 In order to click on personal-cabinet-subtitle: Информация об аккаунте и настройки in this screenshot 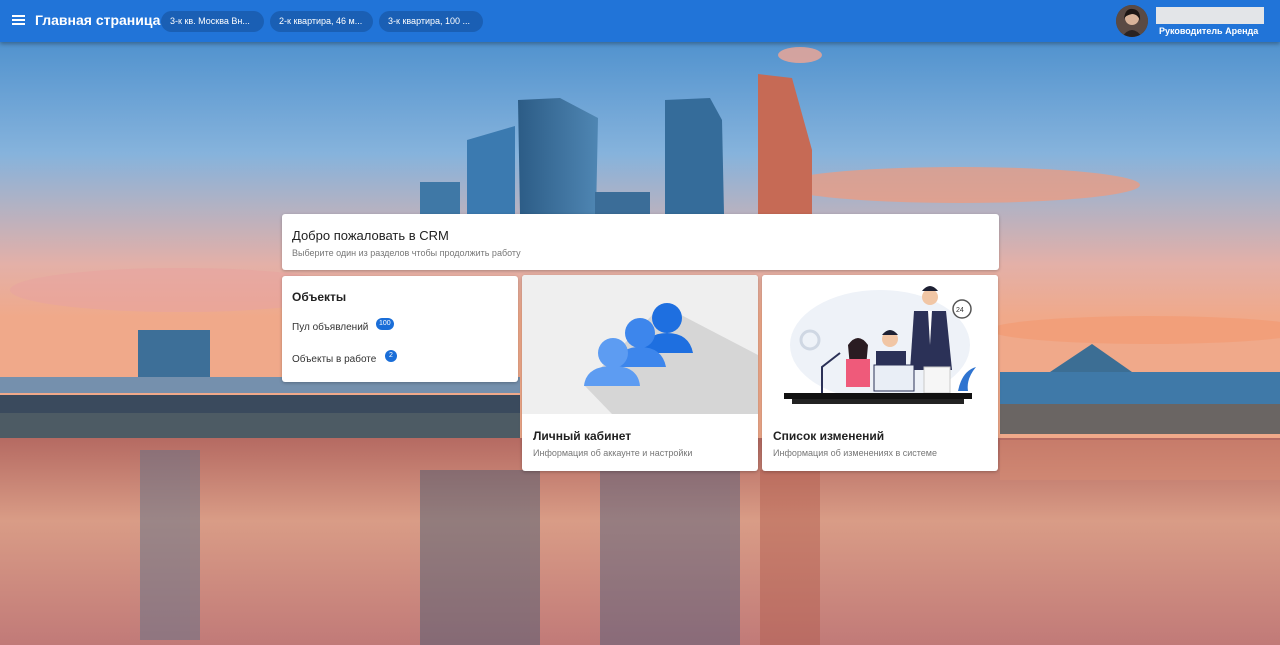, I will do `click(613, 453)`.